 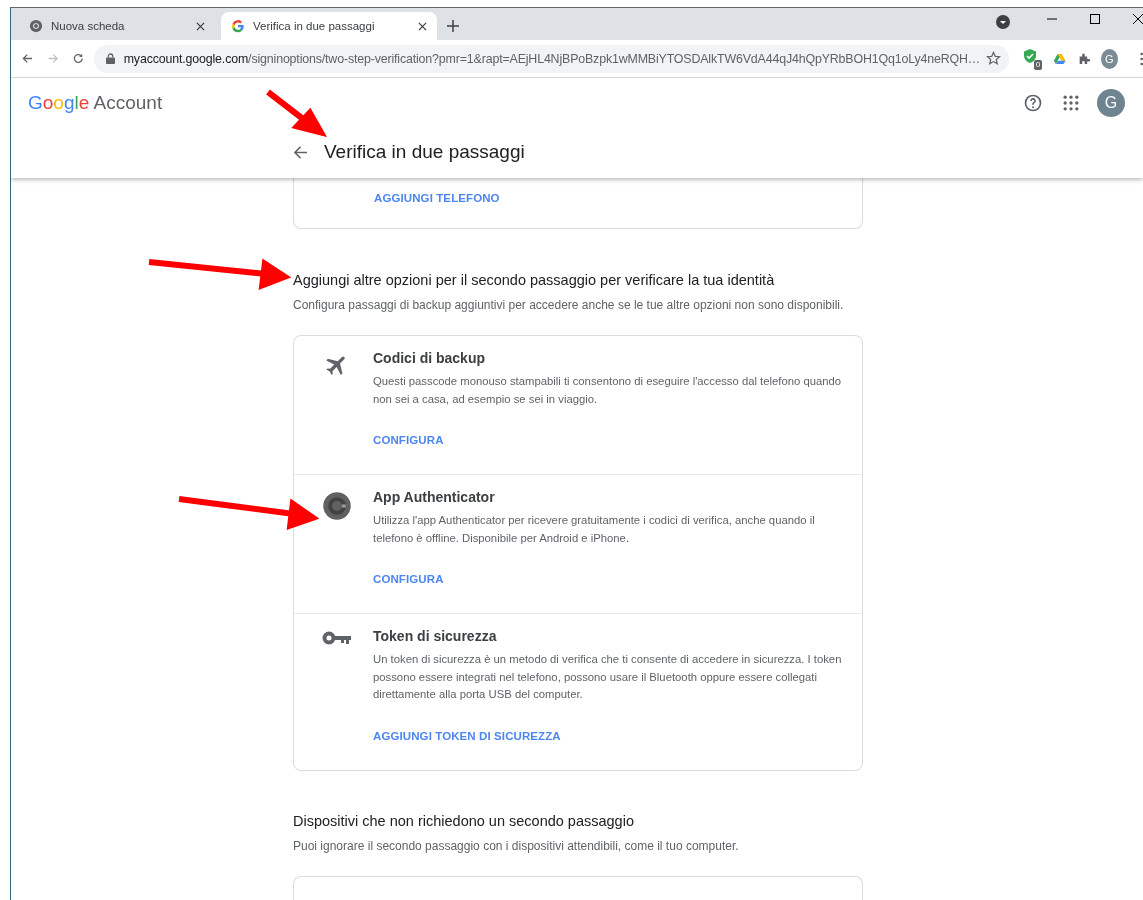 What do you see at coordinates (238, 26) in the screenshot?
I see `google-icon` at bounding box center [238, 26].